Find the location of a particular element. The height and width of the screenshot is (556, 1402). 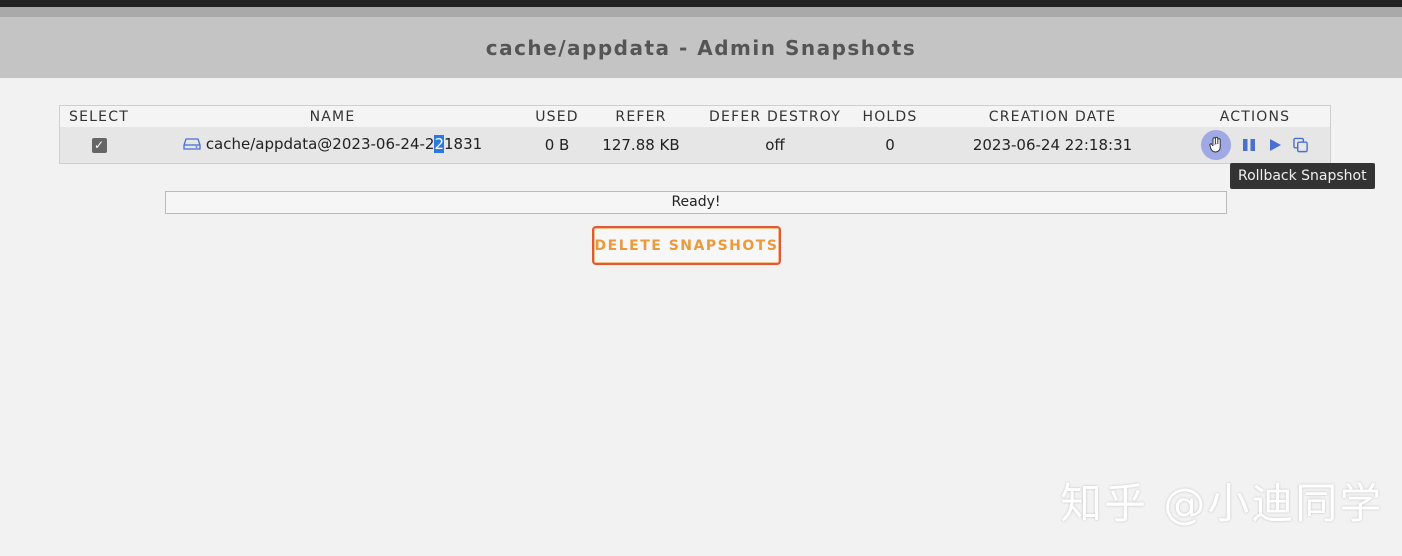

col-defer-destroy: DEFER DESTROY is located at coordinates (775, 116).